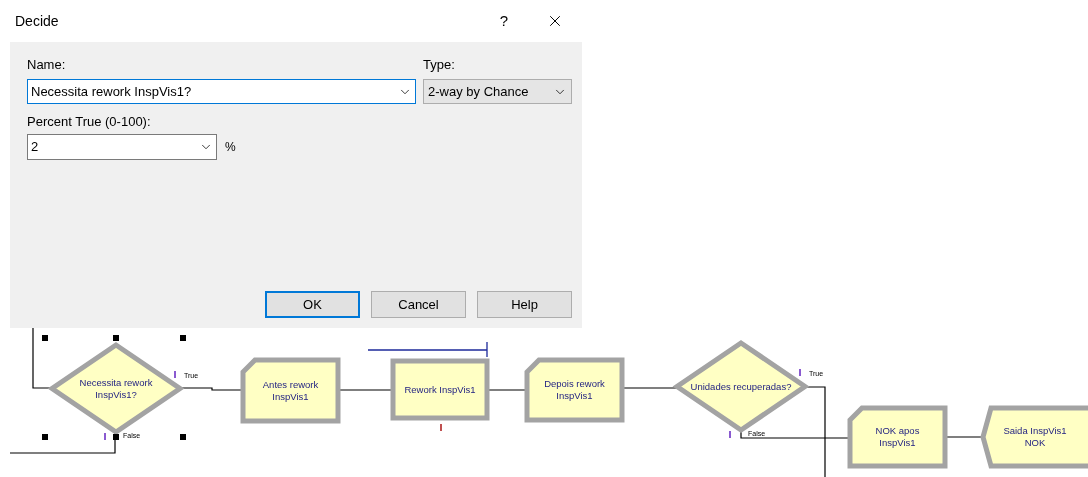  Describe the element at coordinates (221, 91) in the screenshot. I see `name-field: Necessita rework InspVis1?` at that location.